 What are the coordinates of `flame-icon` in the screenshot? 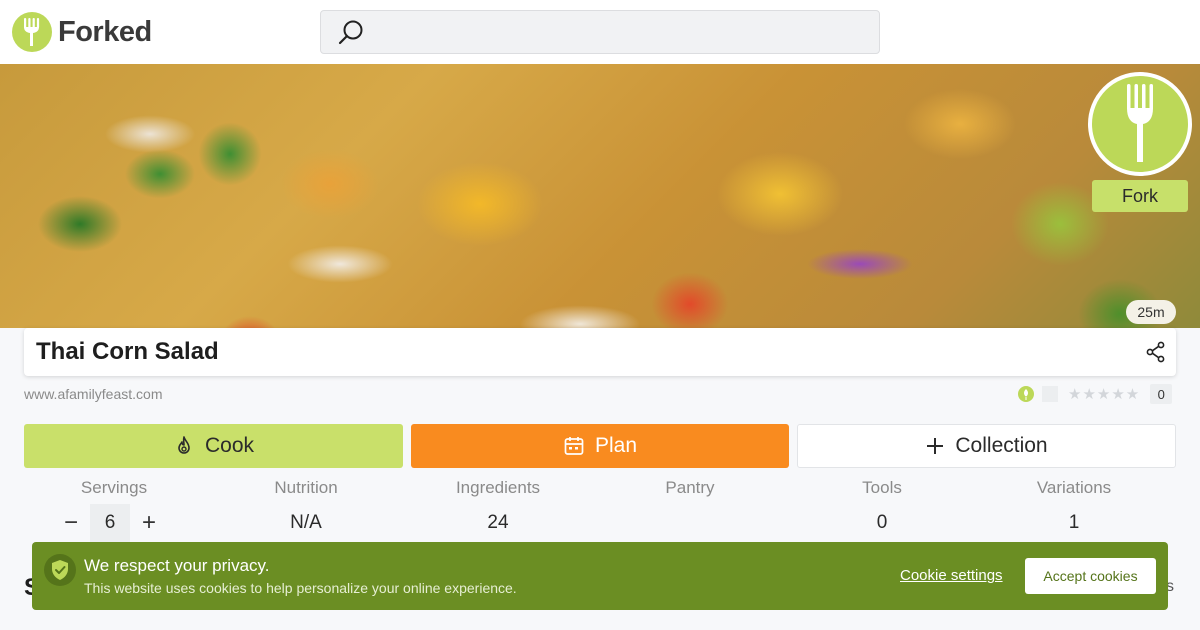 It's located at (184, 445).